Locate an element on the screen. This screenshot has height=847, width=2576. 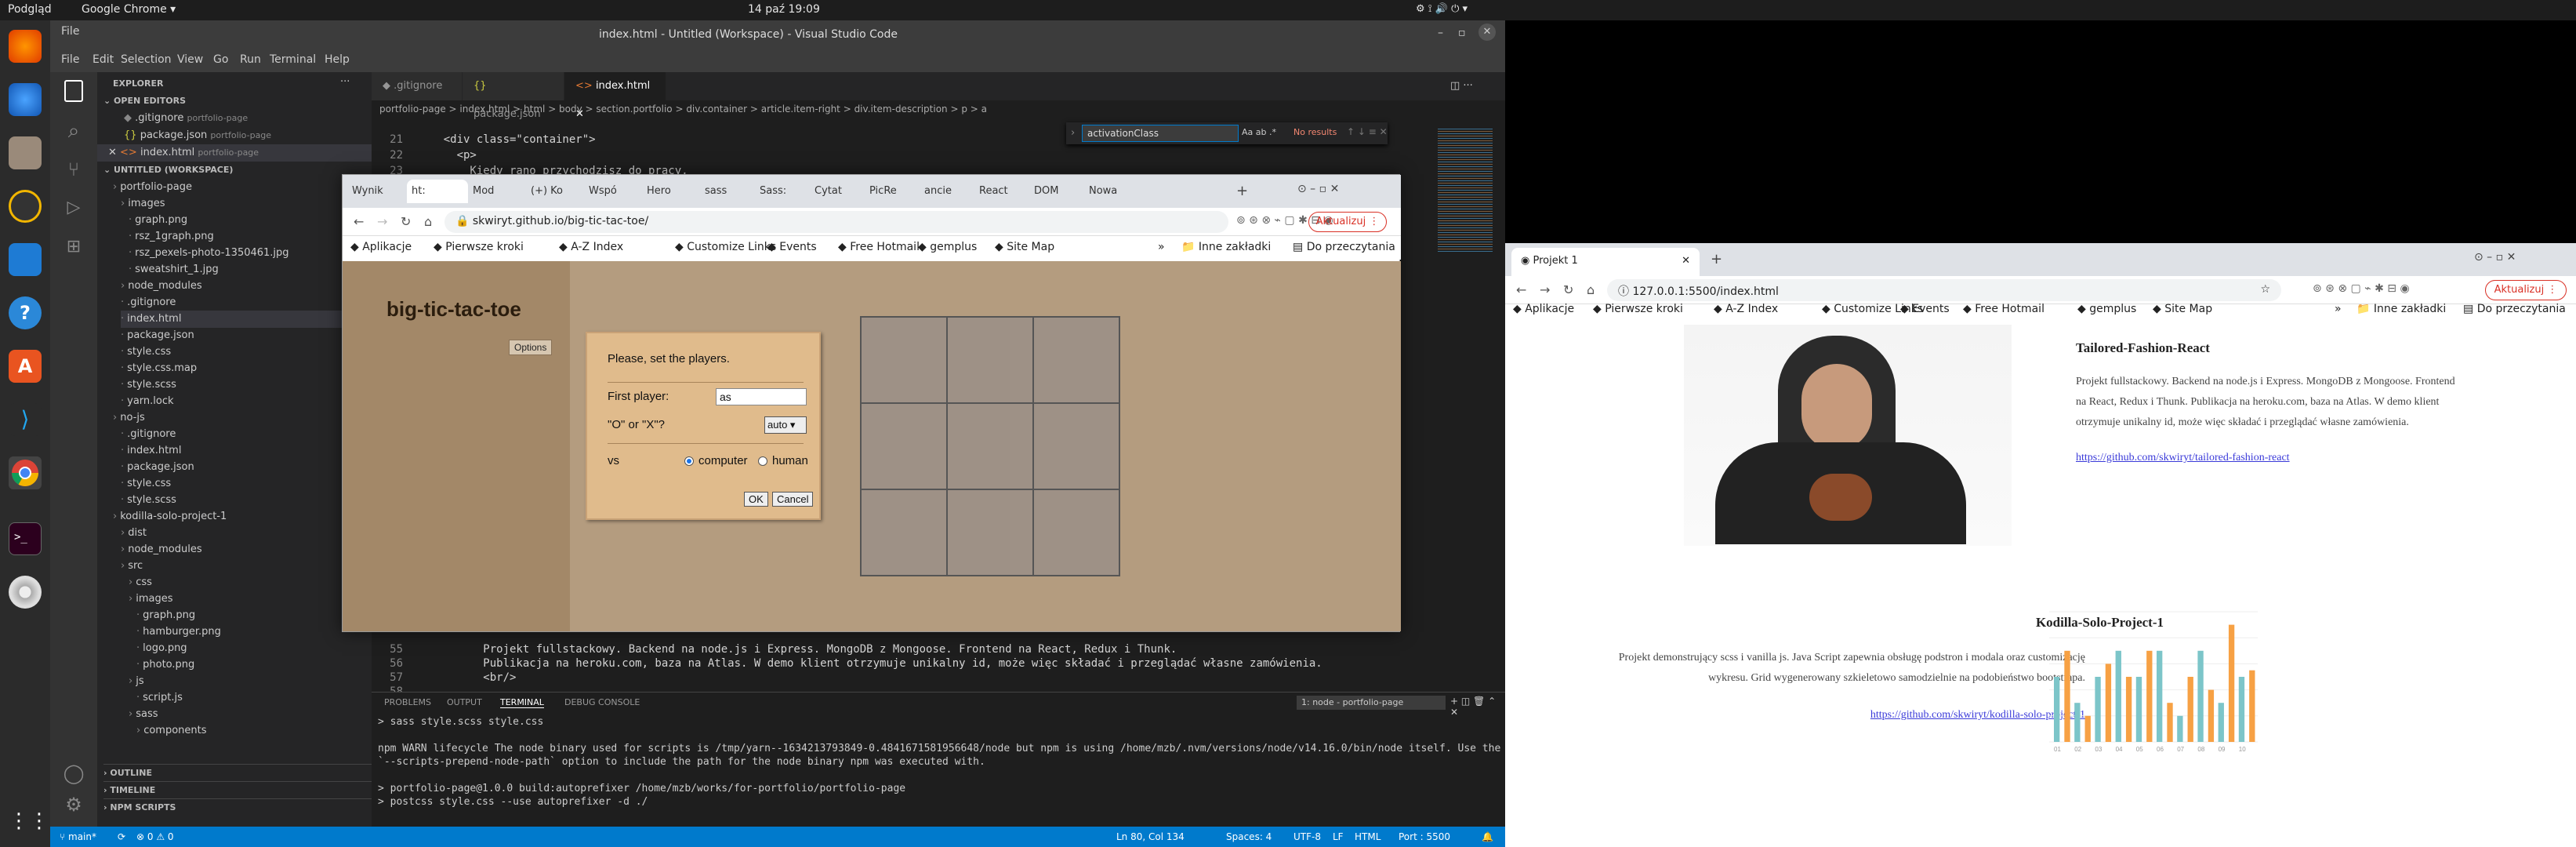
human-radio is located at coordinates (762, 461).